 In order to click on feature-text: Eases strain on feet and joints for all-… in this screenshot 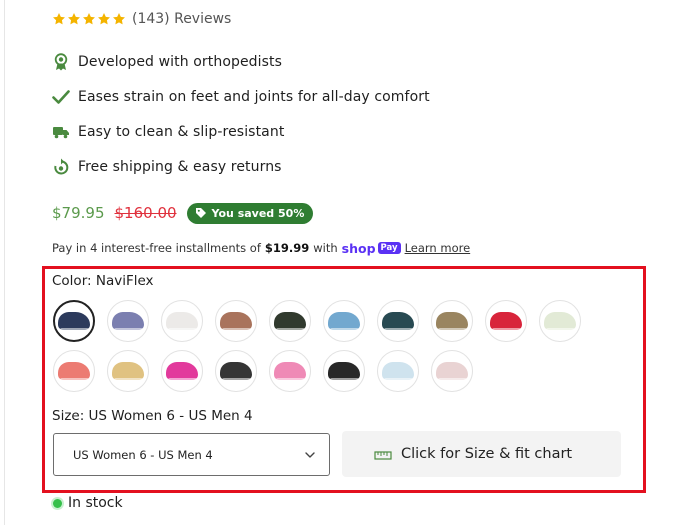, I will do `click(254, 97)`.